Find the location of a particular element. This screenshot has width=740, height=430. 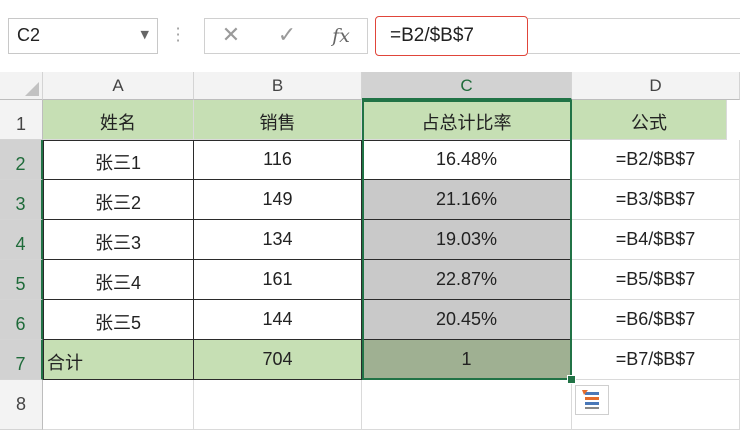

cell-c1: 占总计比率 is located at coordinates (467, 120).